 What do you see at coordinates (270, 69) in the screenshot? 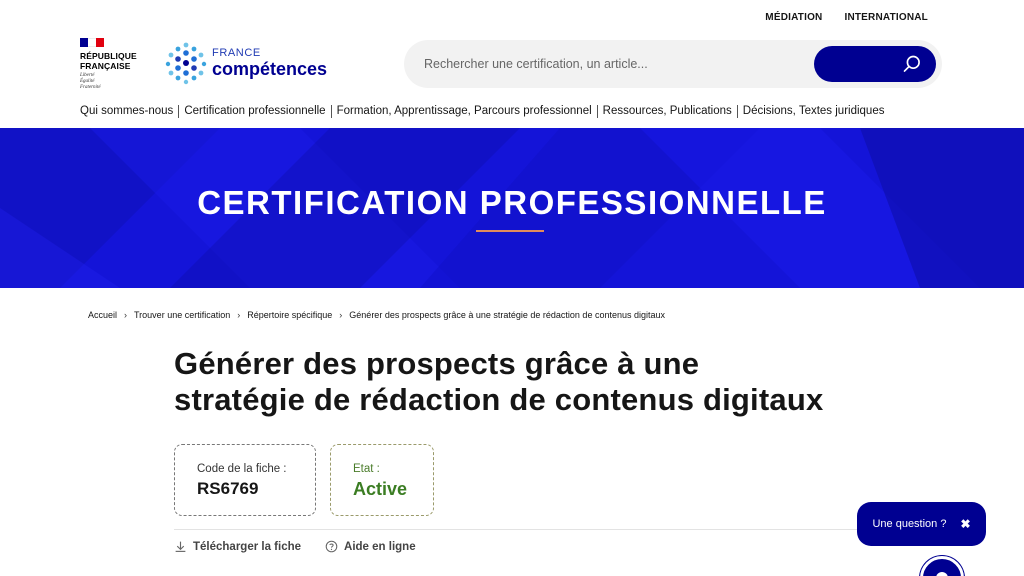
I see `fc-line2: compétences` at bounding box center [270, 69].